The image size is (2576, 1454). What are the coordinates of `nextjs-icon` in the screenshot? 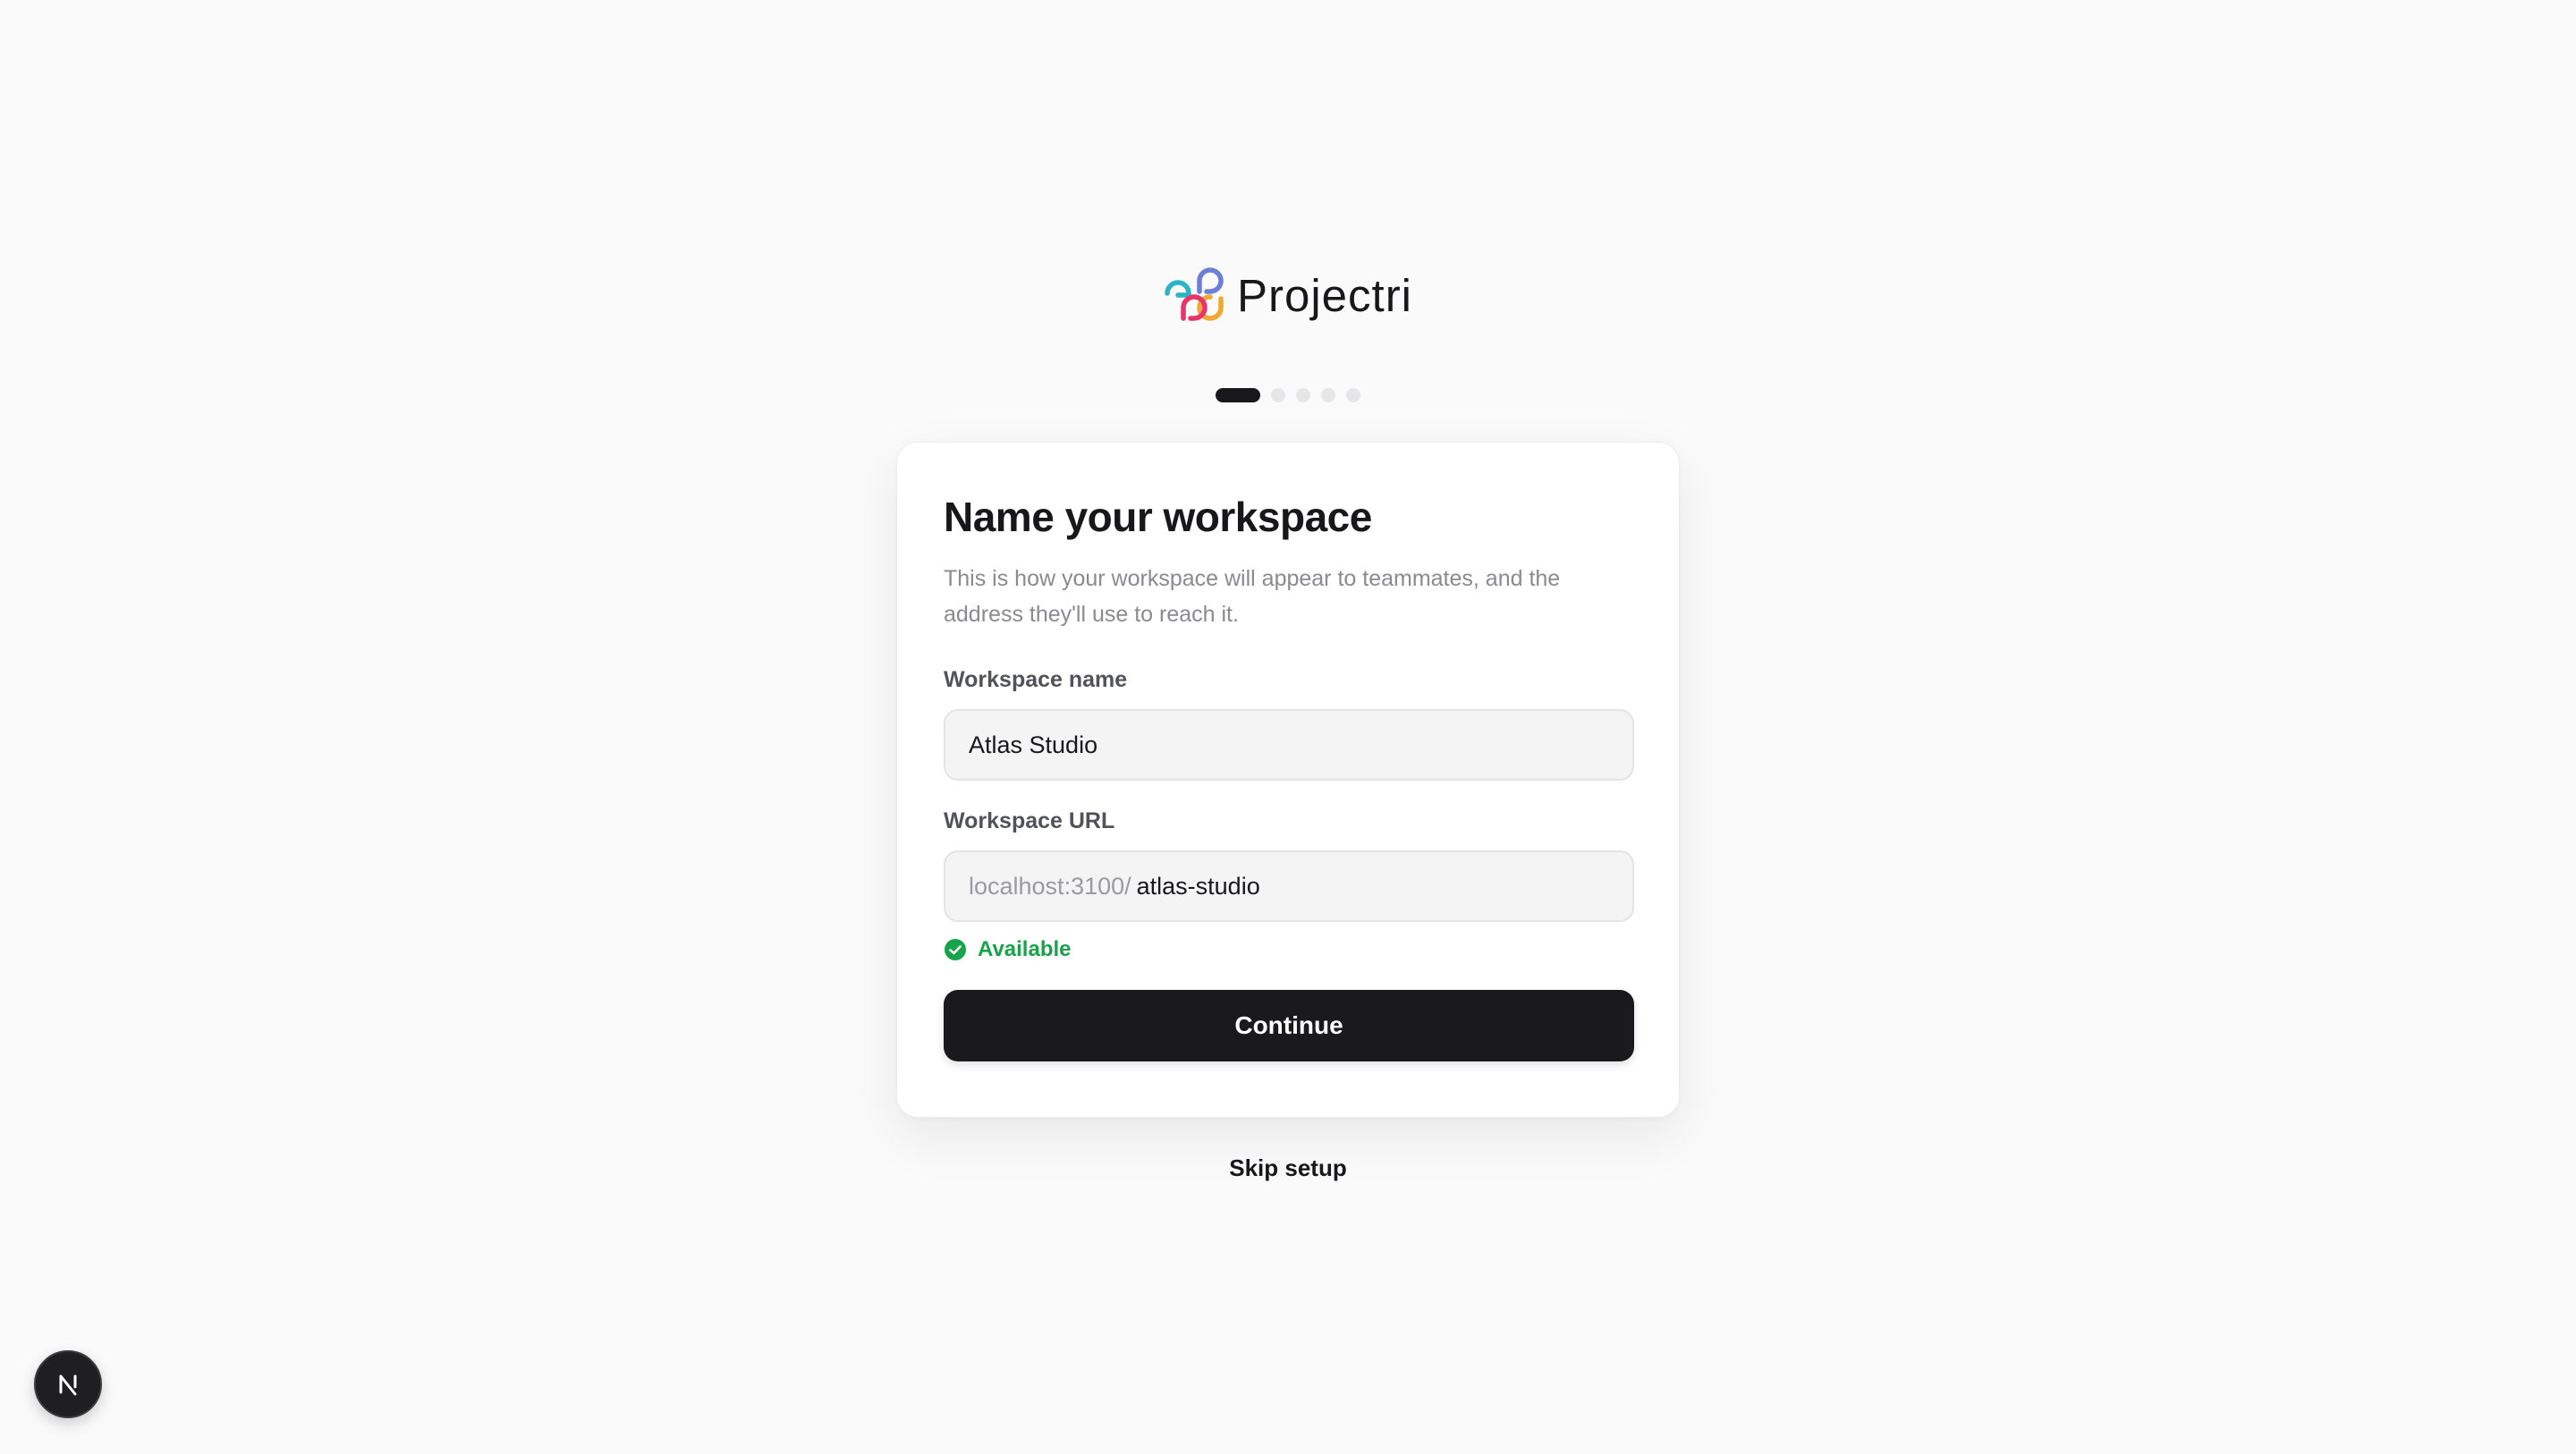 It's located at (68, 1385).